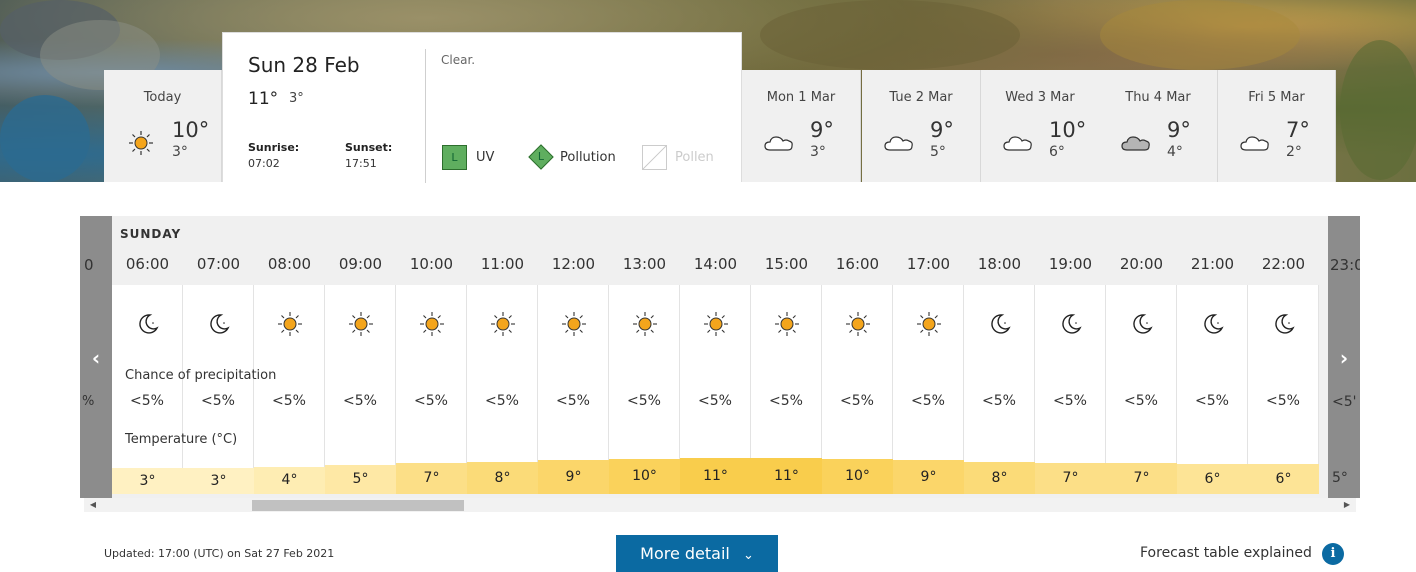 The width and height of the screenshot is (1416, 572). What do you see at coordinates (715, 264) in the screenshot?
I see `hour-time: 14:00` at bounding box center [715, 264].